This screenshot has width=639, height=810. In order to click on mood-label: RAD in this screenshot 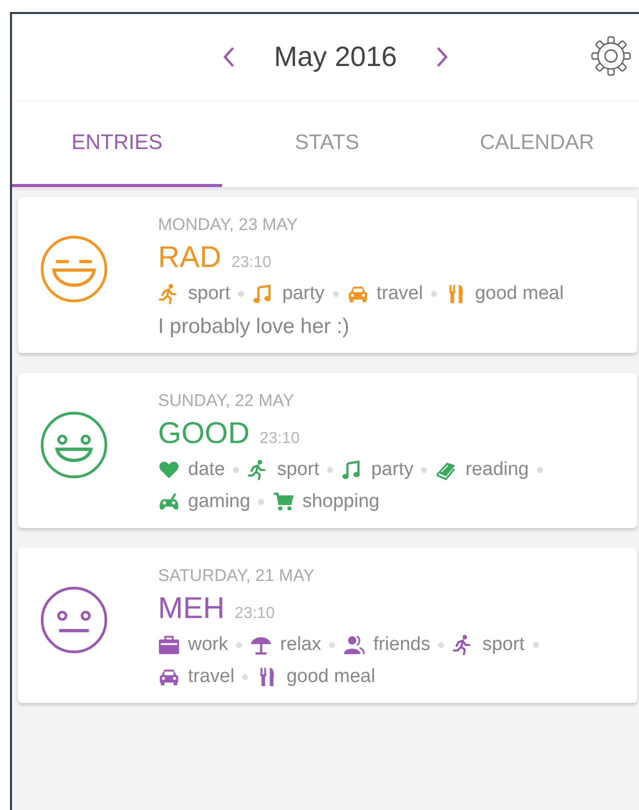, I will do `click(190, 258)`.